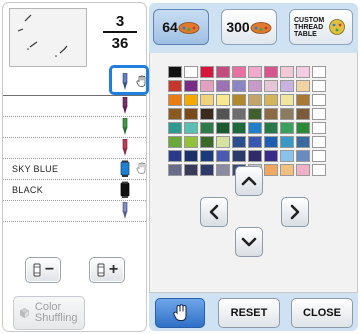 This screenshot has width=361, height=334. I want to click on increase-thread-button: +, so click(107, 270).